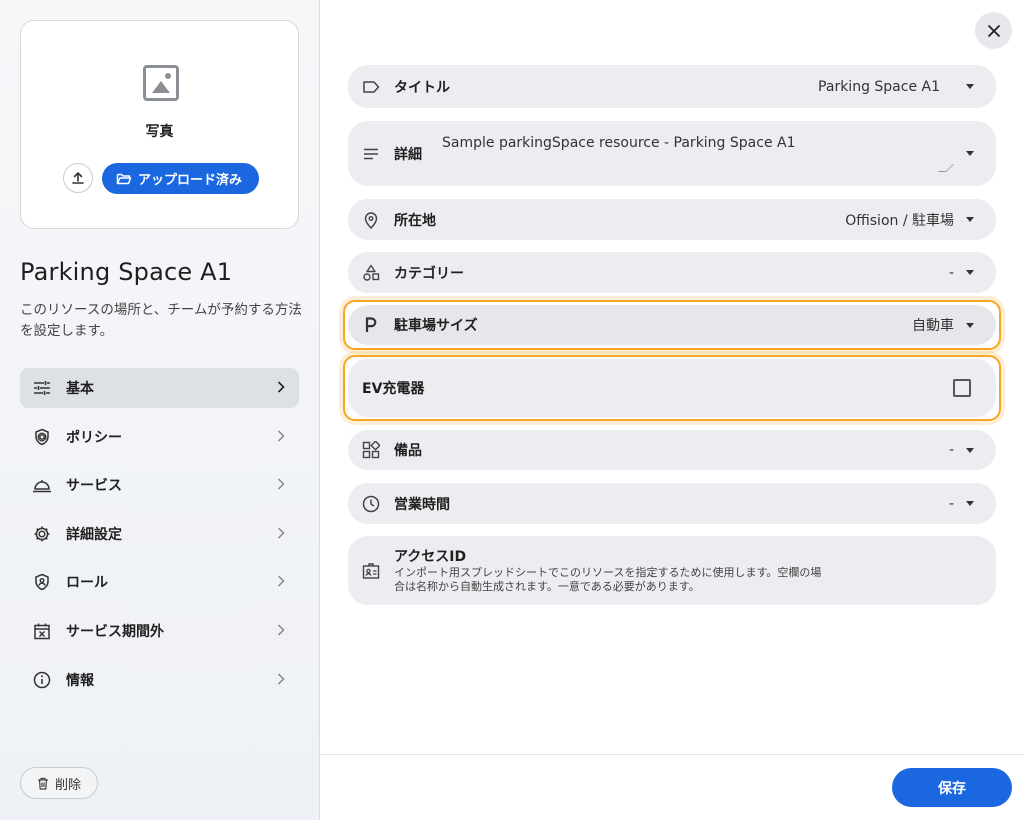 This screenshot has height=820, width=1024. Describe the element at coordinates (672, 86) in the screenshot. I see `title-field: タイトル Parking Space A1` at that location.